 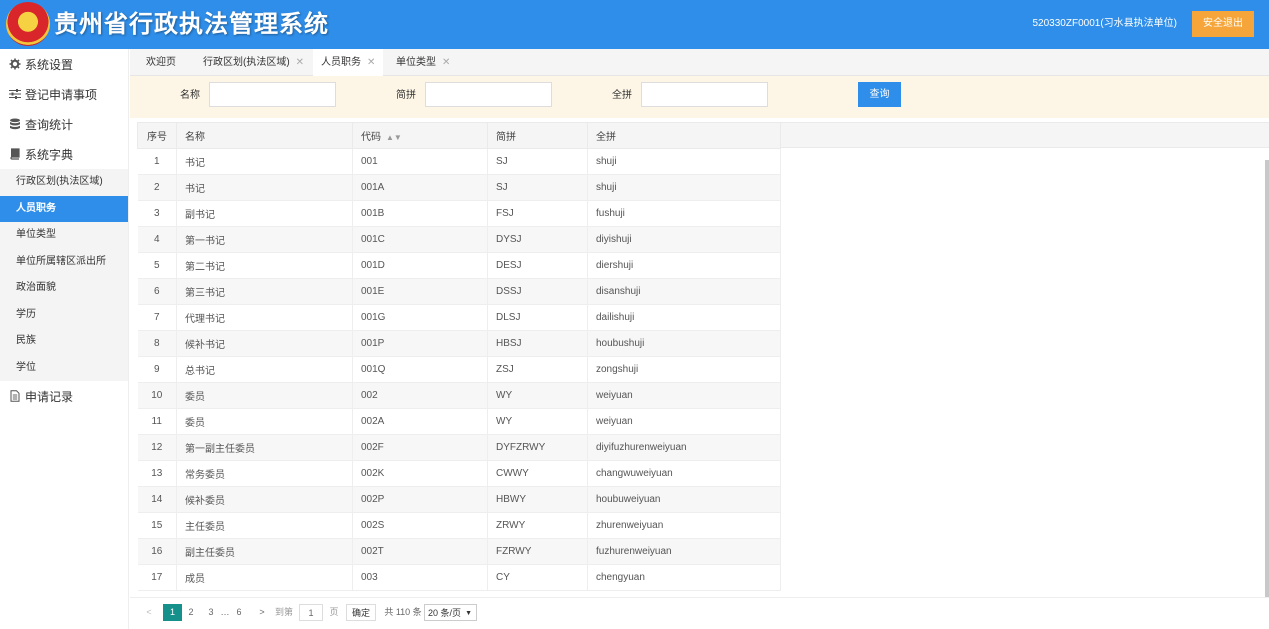 I want to click on cell-code: 002F, so click(x=420, y=447).